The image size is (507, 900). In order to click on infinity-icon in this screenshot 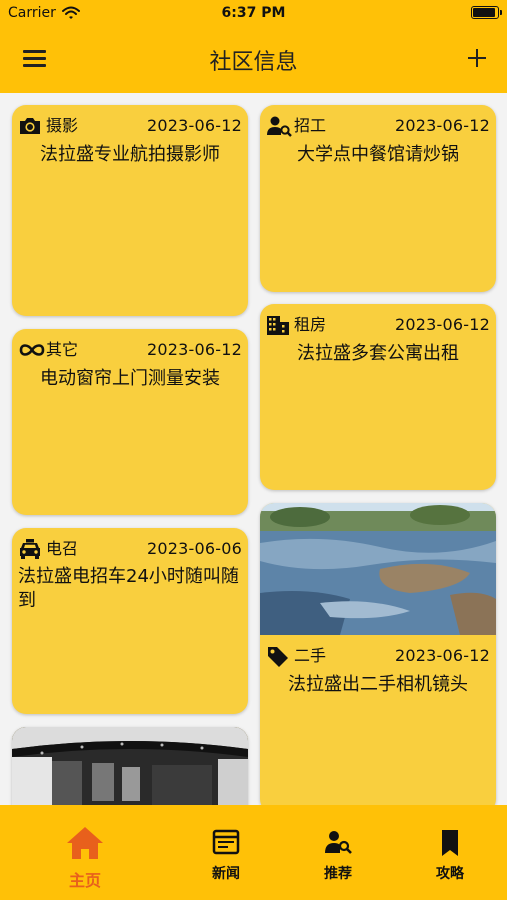, I will do `click(31, 350)`.